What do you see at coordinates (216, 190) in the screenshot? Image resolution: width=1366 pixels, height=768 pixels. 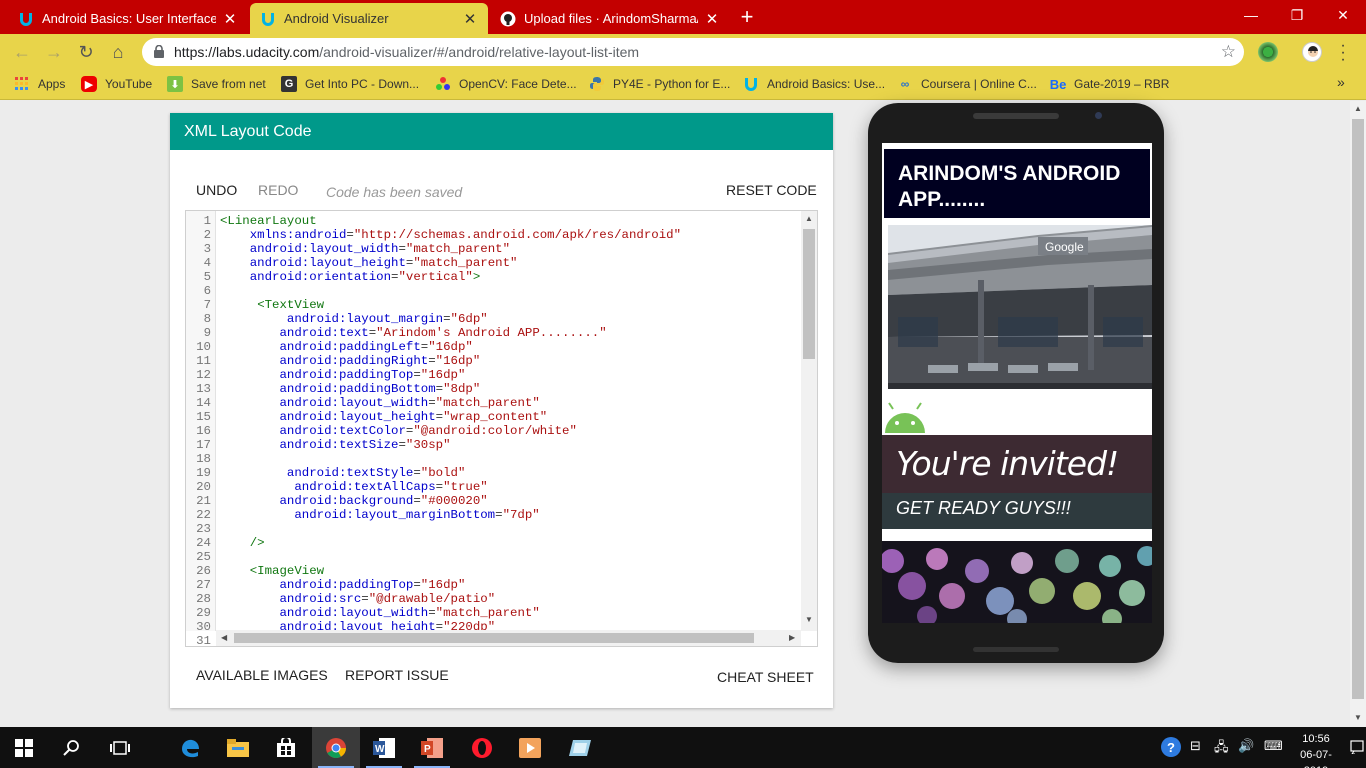 I see `undo-button: UNDO` at bounding box center [216, 190].